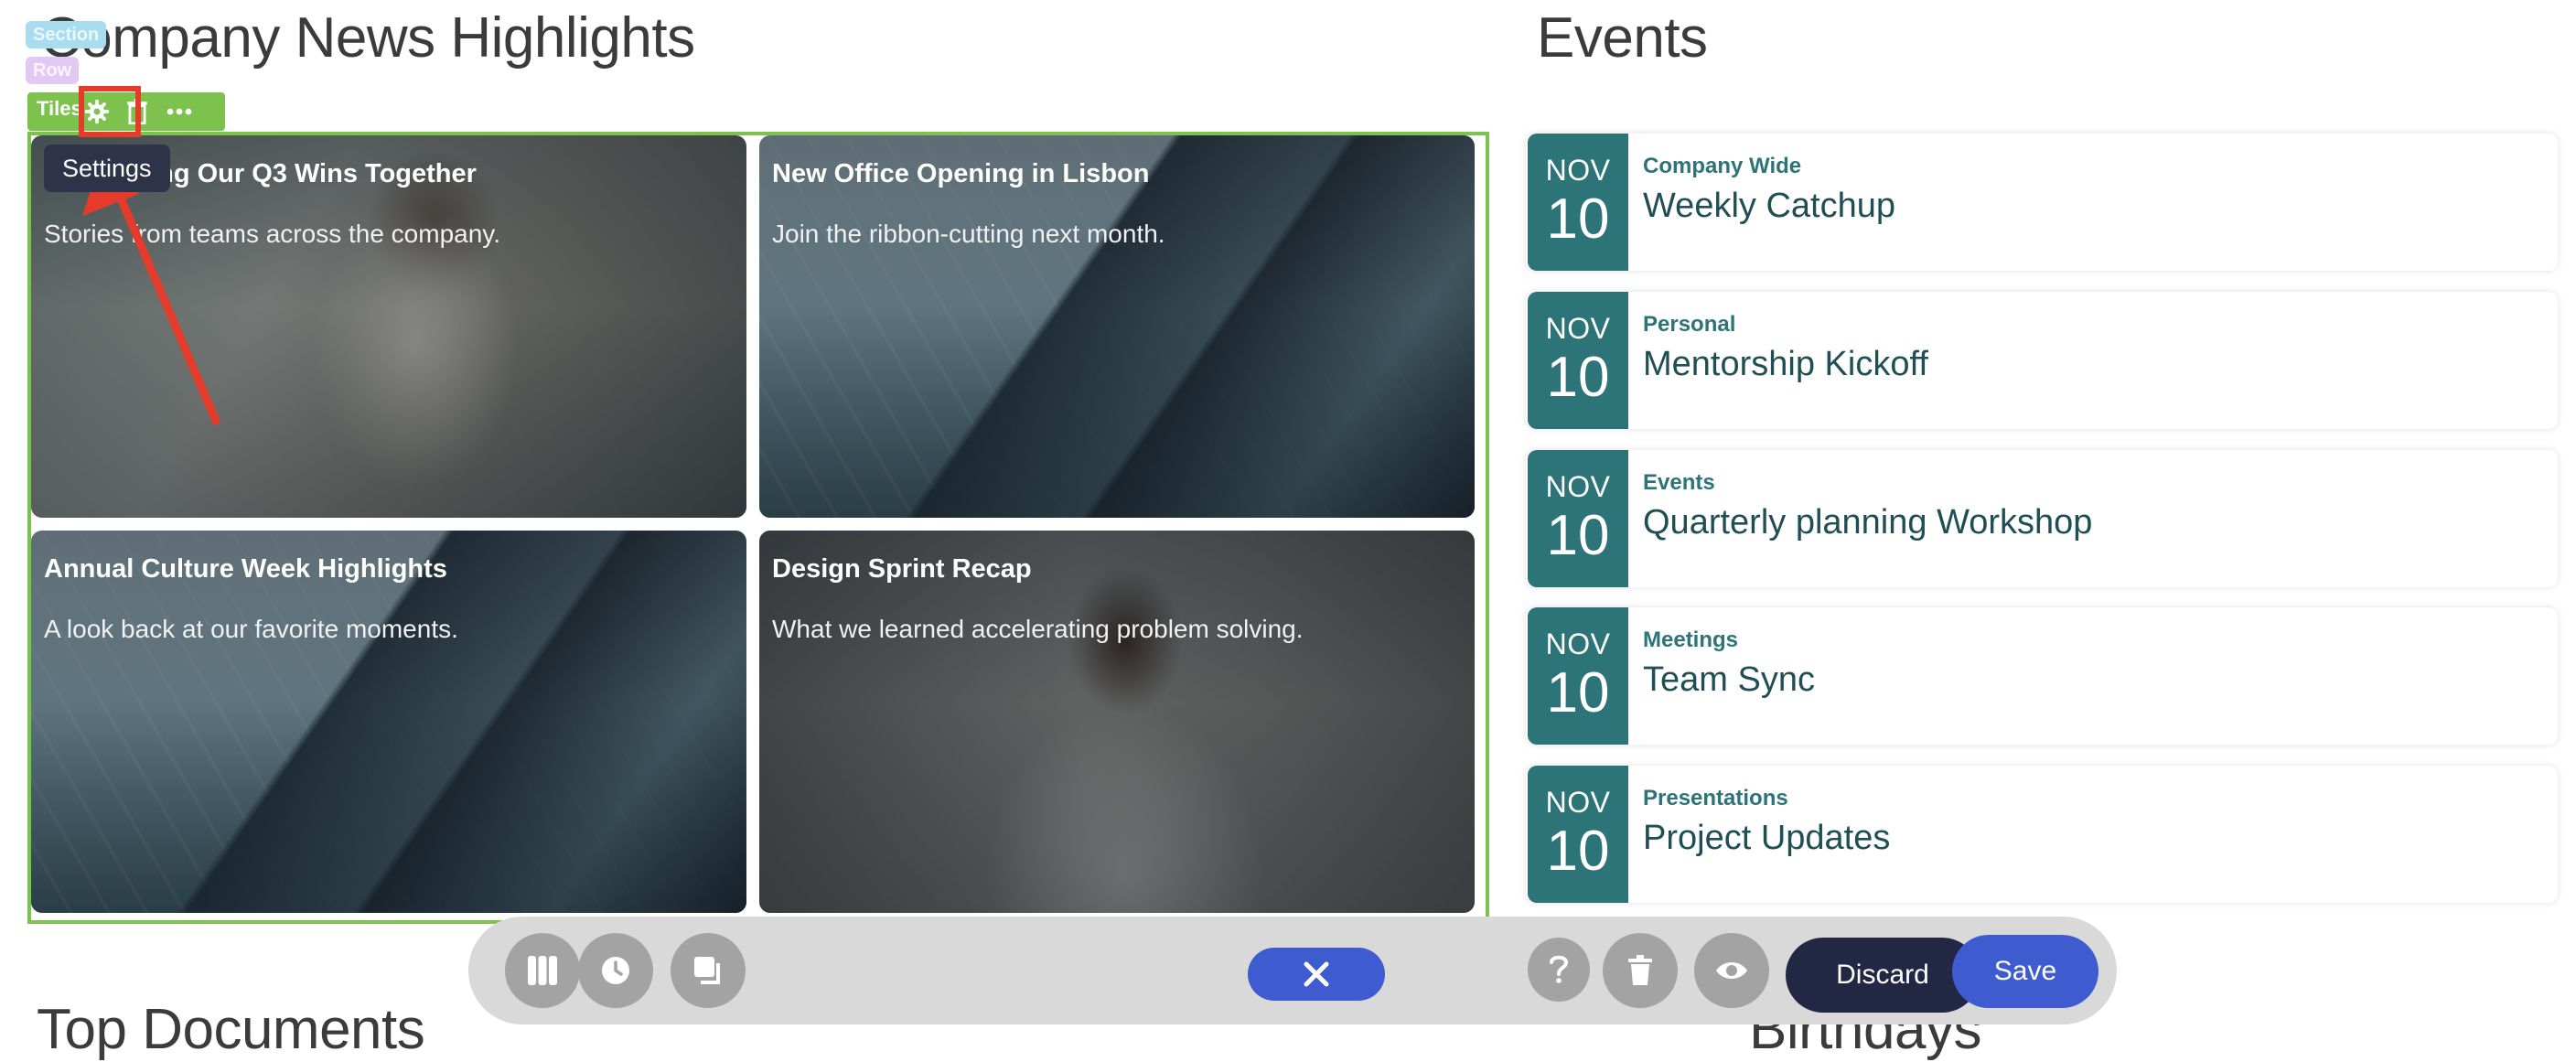 The height and width of the screenshot is (1062, 2576). Describe the element at coordinates (1623, 38) in the screenshot. I see `events-section-title: Events` at that location.